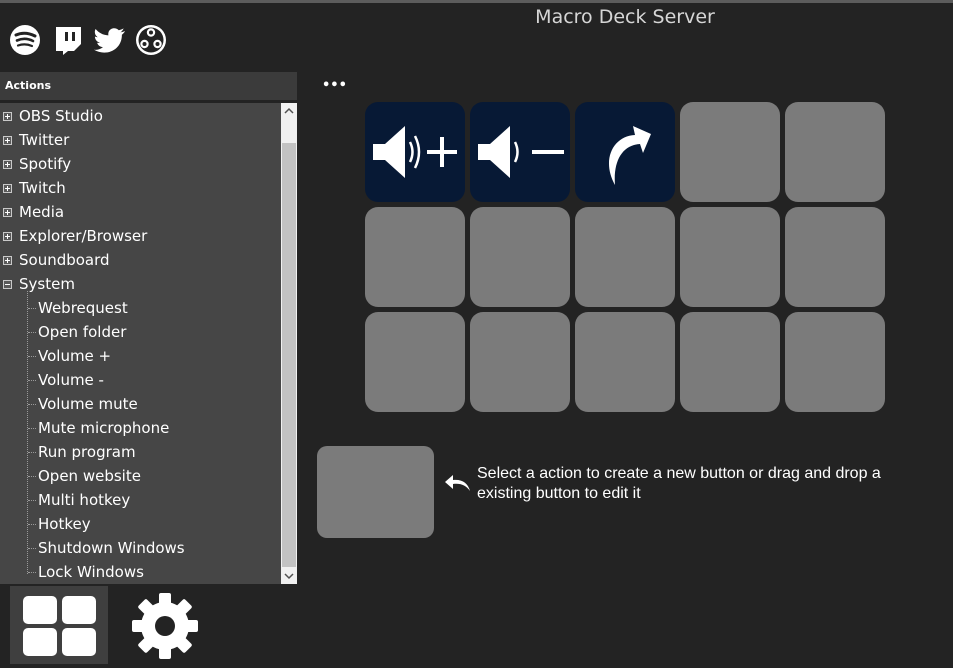  What do you see at coordinates (27, 432) in the screenshot?
I see `tree-guide-line` at bounding box center [27, 432].